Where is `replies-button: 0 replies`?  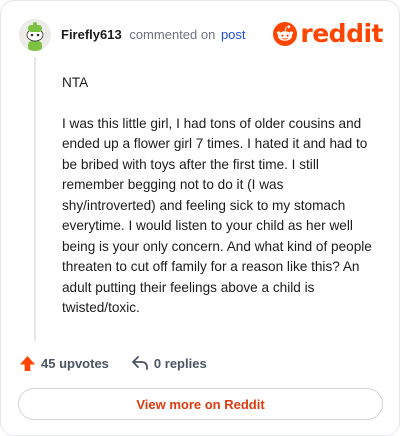
replies-button: 0 replies is located at coordinates (169, 363).